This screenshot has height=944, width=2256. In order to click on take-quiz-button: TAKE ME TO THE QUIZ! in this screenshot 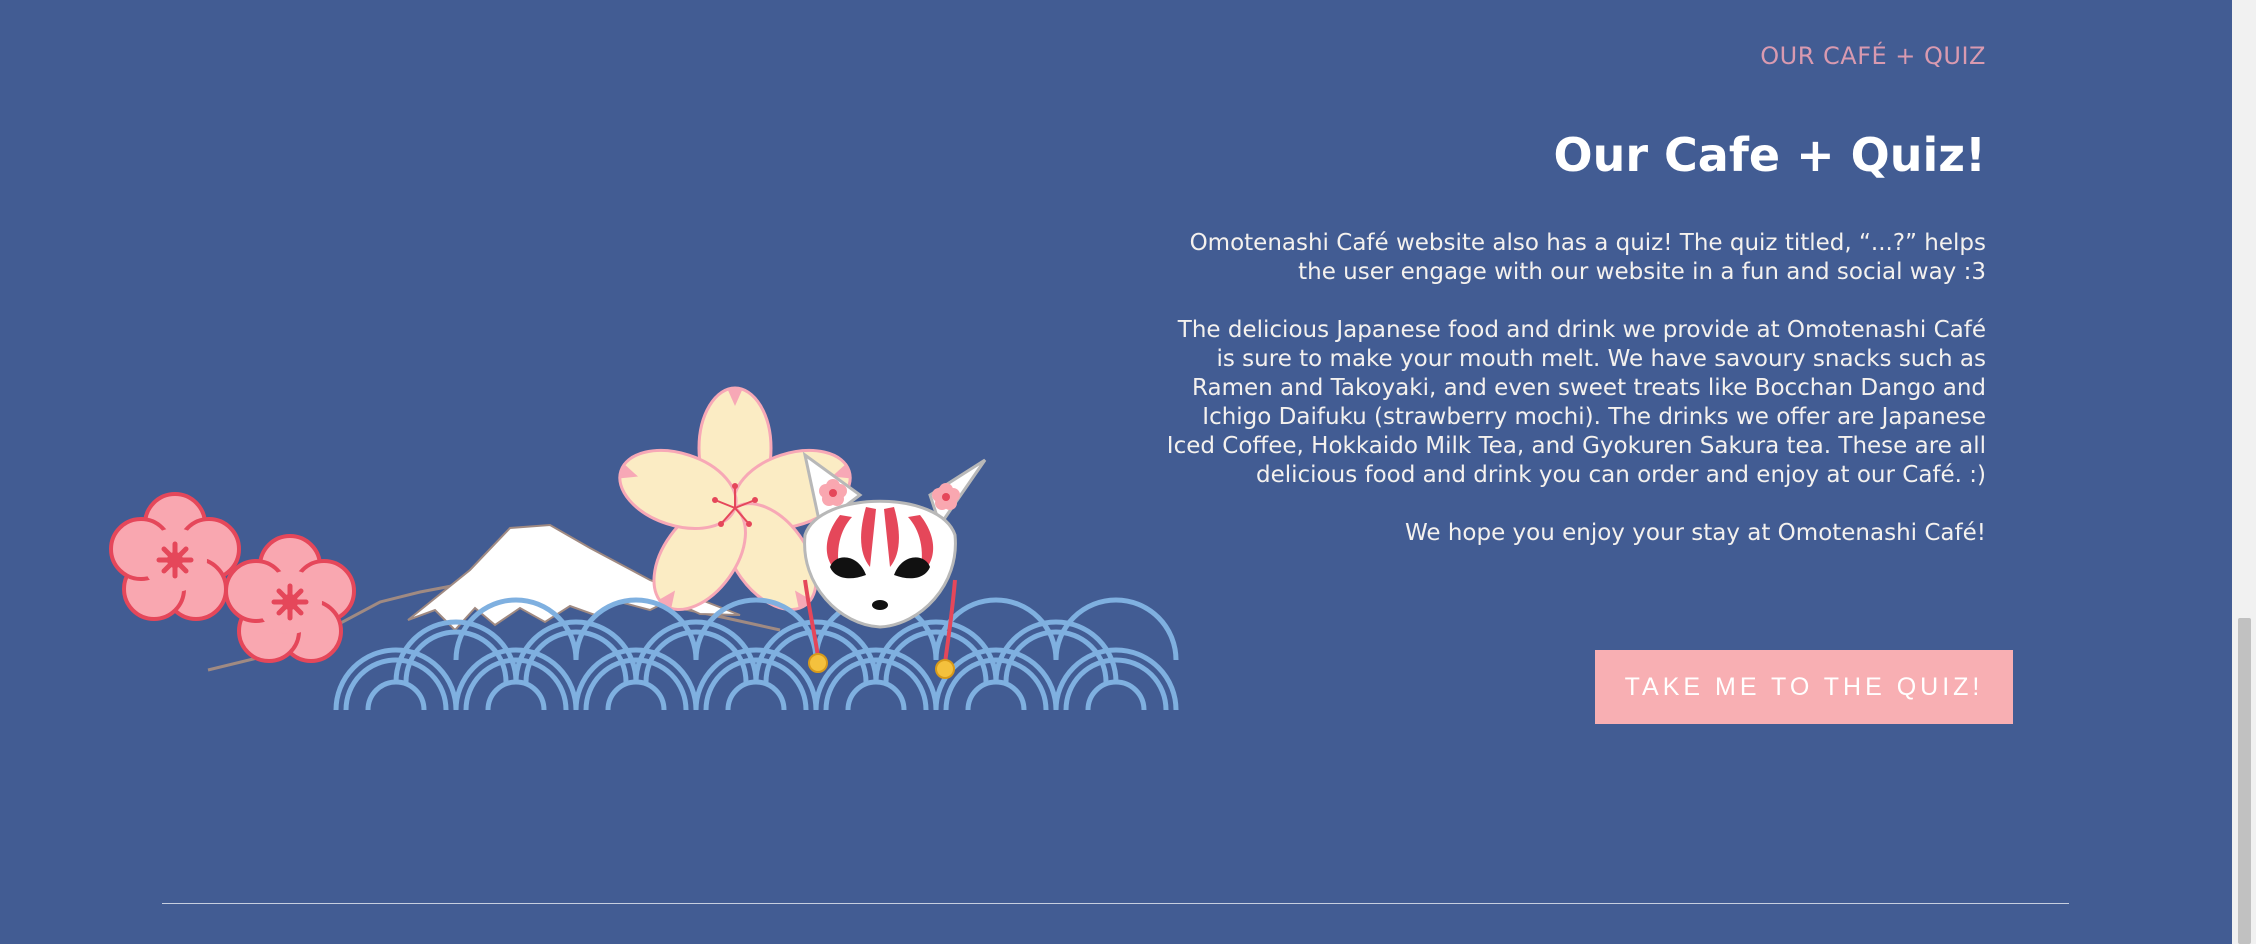, I will do `click(1804, 687)`.